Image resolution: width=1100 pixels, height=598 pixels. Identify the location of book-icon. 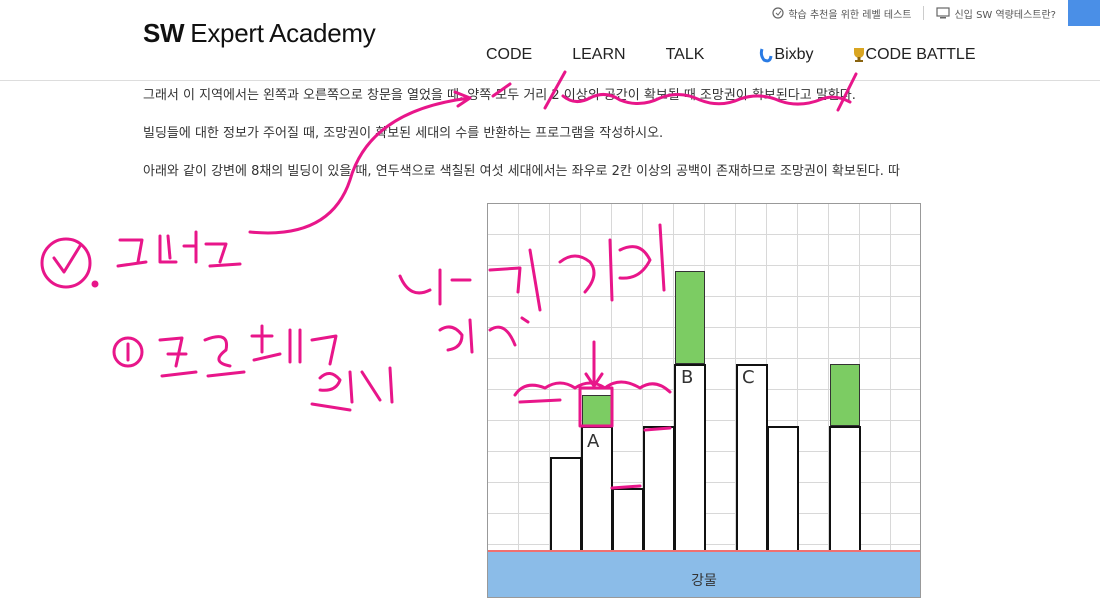
(778, 13).